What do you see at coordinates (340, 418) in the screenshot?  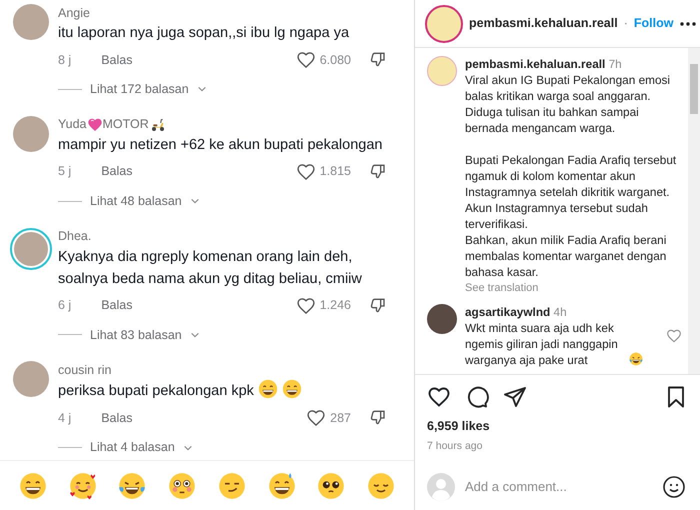 I see `like-count: 287` at bounding box center [340, 418].